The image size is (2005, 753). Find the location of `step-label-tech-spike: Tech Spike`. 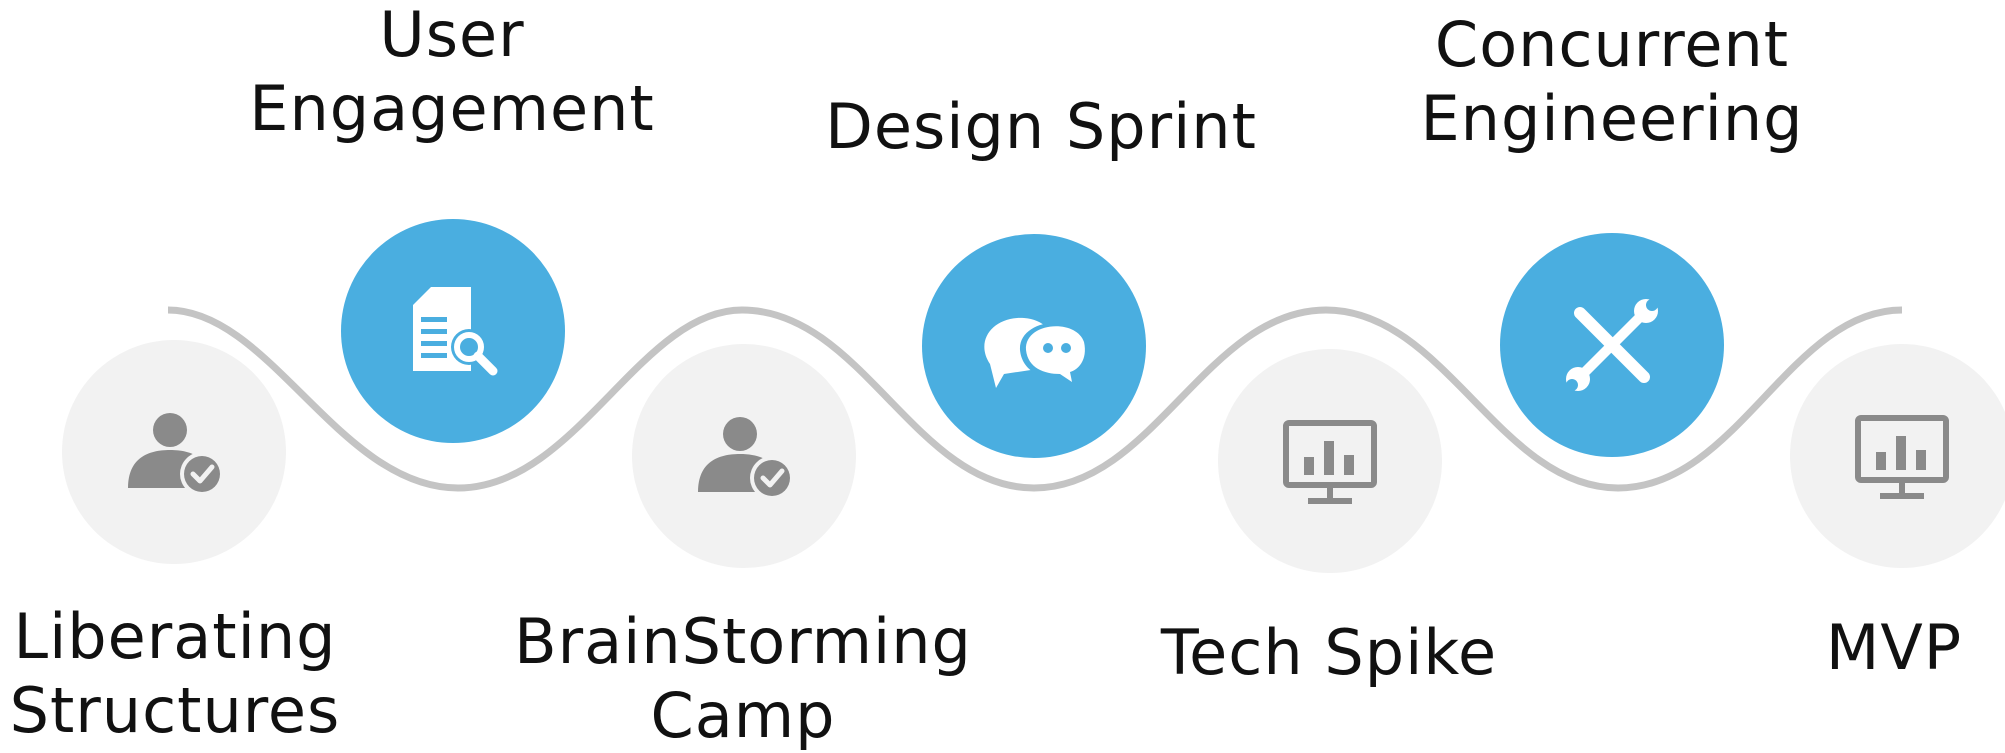

step-label-tech-spike: Tech Spike is located at coordinates (1329, 652).